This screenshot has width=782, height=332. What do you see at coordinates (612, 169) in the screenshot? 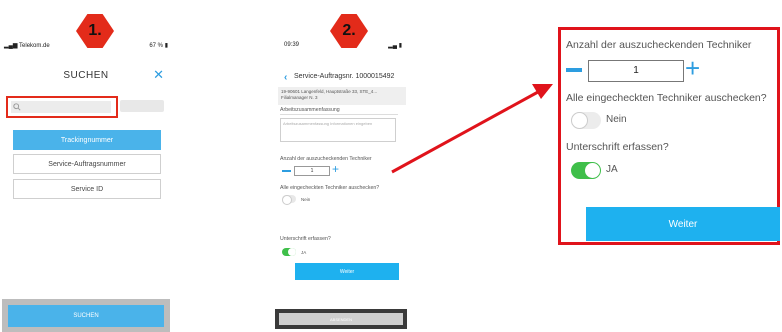
I see `zoom-signature-value: JA` at bounding box center [612, 169].